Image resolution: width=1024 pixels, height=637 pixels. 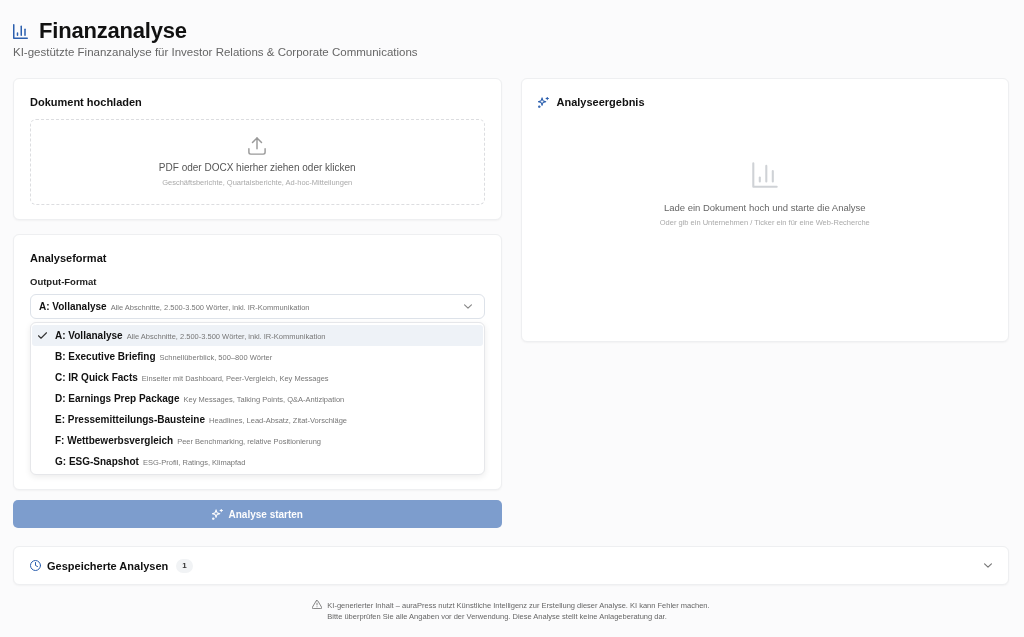 What do you see at coordinates (764, 208) in the screenshot?
I see `empty-state-text: Lade ein Dokument hoch und starte die Analyse` at bounding box center [764, 208].